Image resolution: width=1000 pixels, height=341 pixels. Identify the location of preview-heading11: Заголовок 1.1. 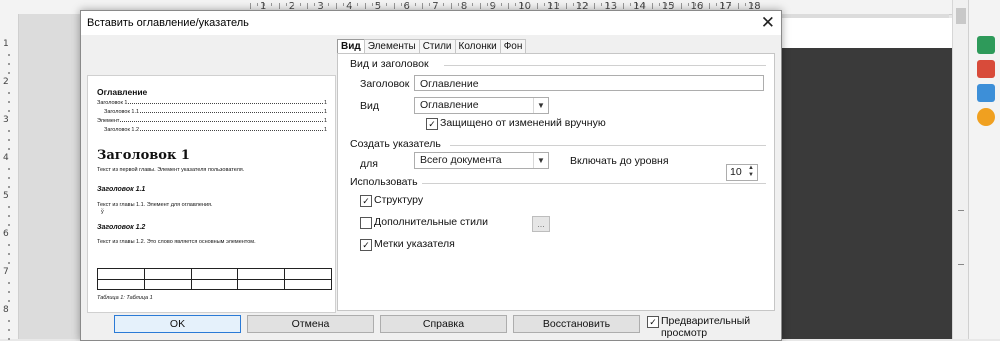
(121, 189).